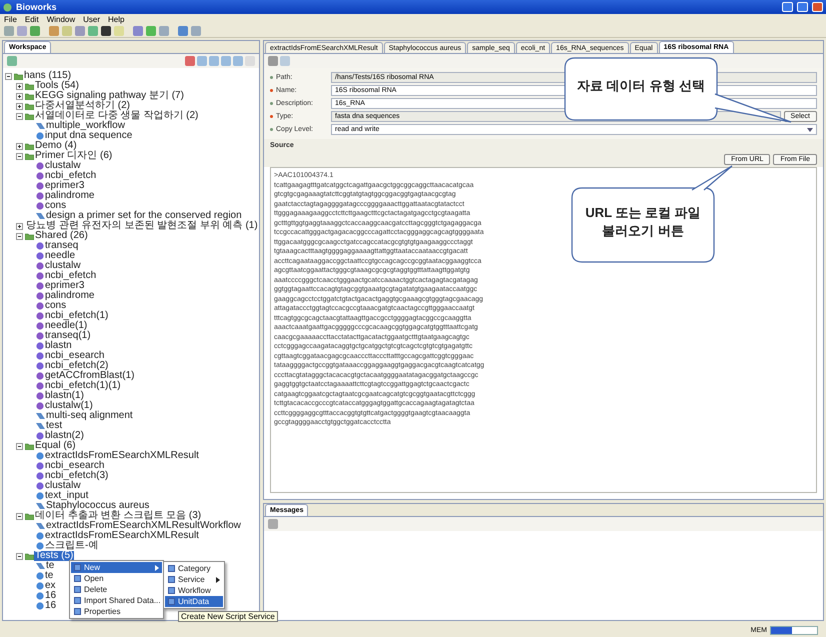  What do you see at coordinates (228, 616) in the screenshot?
I see `tooltip: Create New Script Service` at bounding box center [228, 616].